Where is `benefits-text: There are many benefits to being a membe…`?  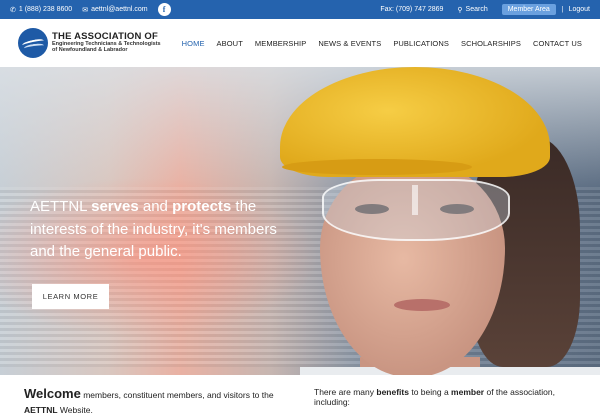
benefits-text: There are many benefits to being a membe… is located at coordinates (434, 397).